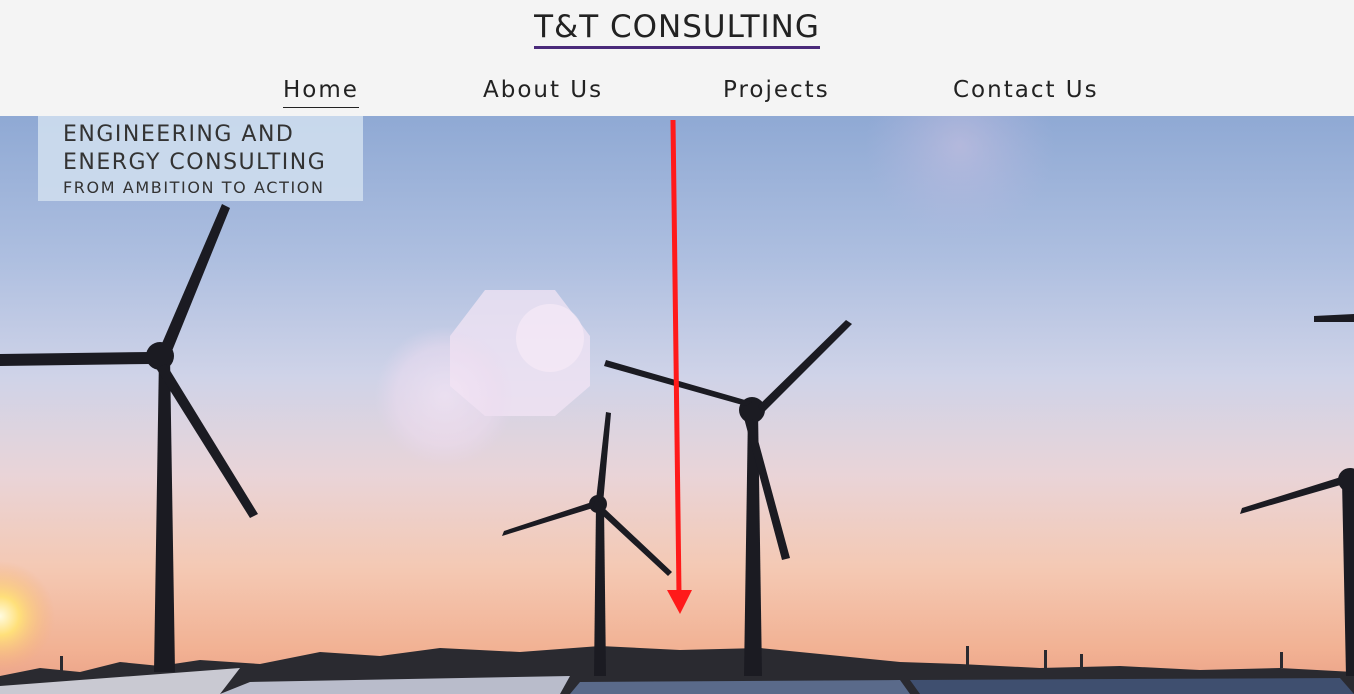 The height and width of the screenshot is (694, 1354). I want to click on brand-container: T&T CONSULTING, so click(677, 28).